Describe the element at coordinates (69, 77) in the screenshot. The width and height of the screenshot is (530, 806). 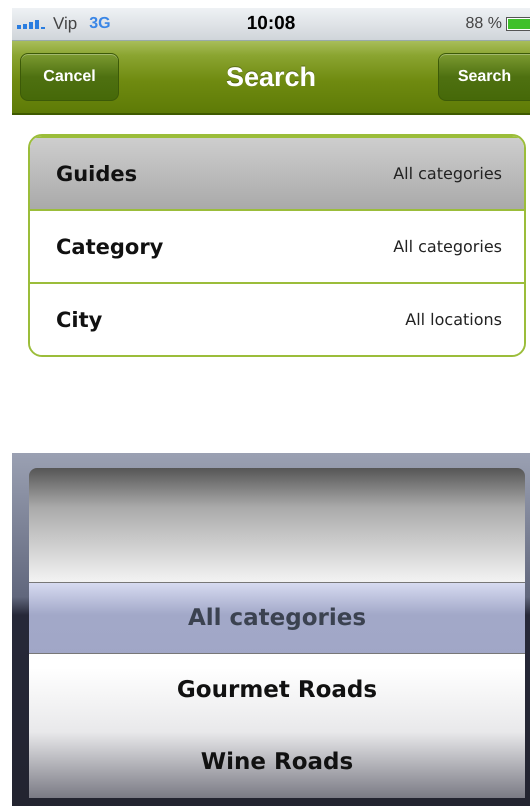
I see `cancel-button: Cancel` at that location.